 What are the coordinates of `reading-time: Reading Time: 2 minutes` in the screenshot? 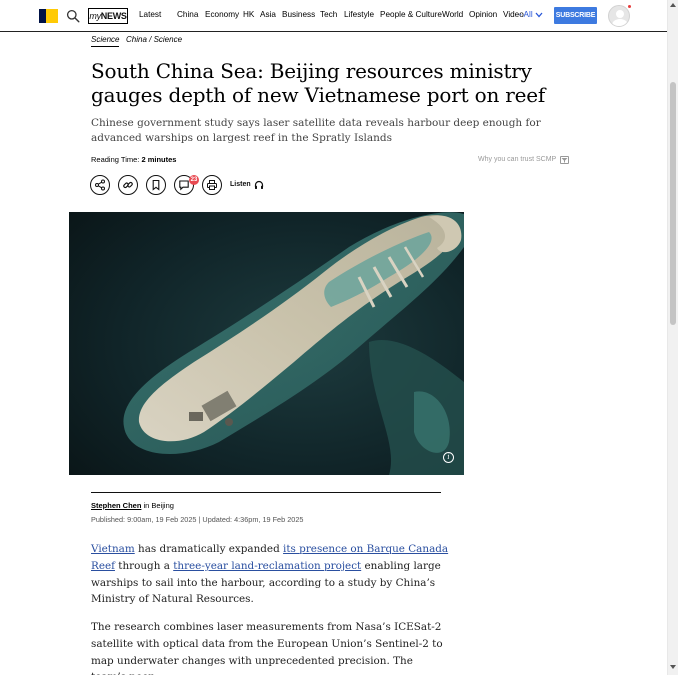 It's located at (133, 160).